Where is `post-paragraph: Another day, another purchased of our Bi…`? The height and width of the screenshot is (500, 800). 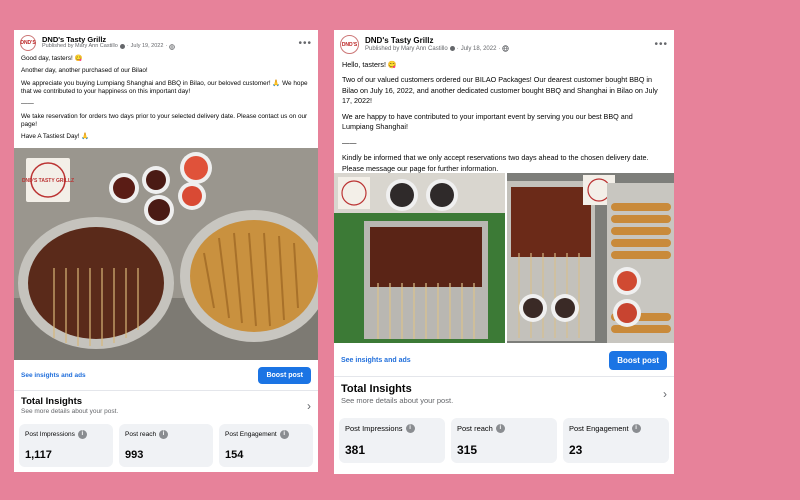 post-paragraph: Another day, another purchased of our Bi… is located at coordinates (84, 71).